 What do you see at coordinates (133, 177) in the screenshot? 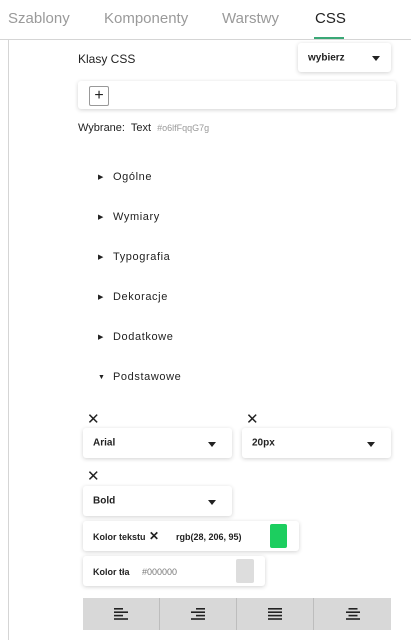
I see `section-label: Ogólne` at bounding box center [133, 177].